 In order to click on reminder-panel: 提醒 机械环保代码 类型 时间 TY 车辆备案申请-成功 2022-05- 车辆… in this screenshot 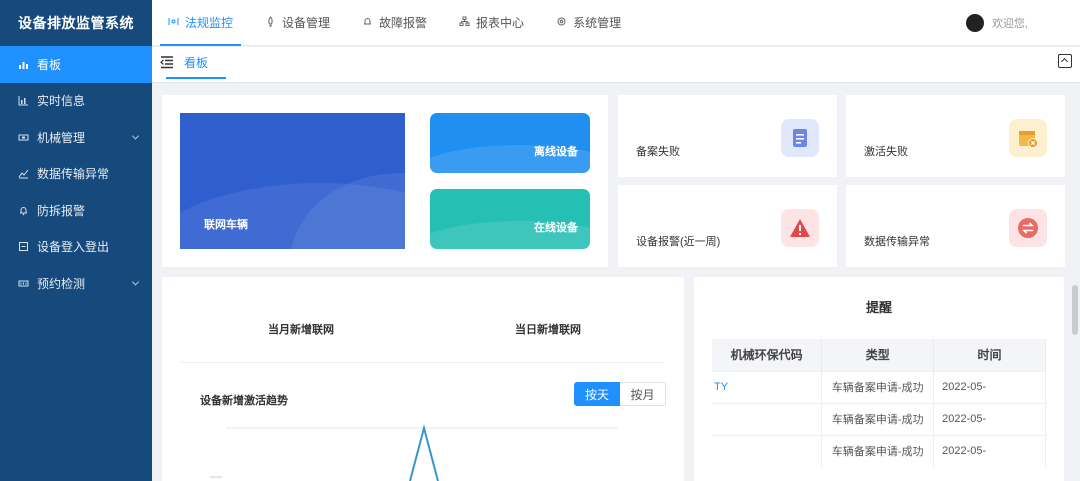, I will do `click(879, 379)`.